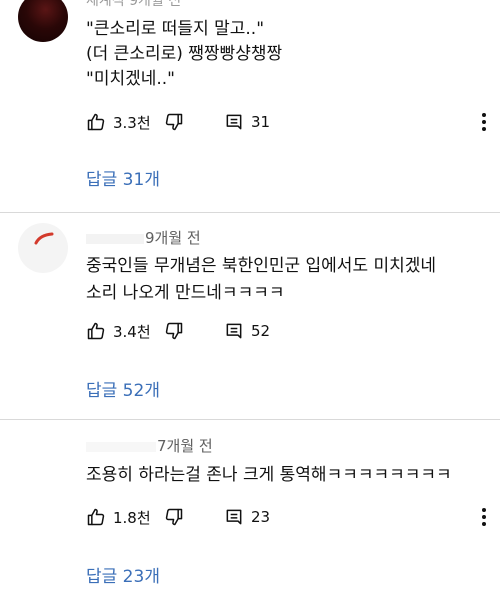 This screenshot has height=601, width=500. What do you see at coordinates (185, 293) in the screenshot?
I see `comment-text-line: 소리 나오게 만드네ㅋㅋㅋㅋ` at bounding box center [185, 293].